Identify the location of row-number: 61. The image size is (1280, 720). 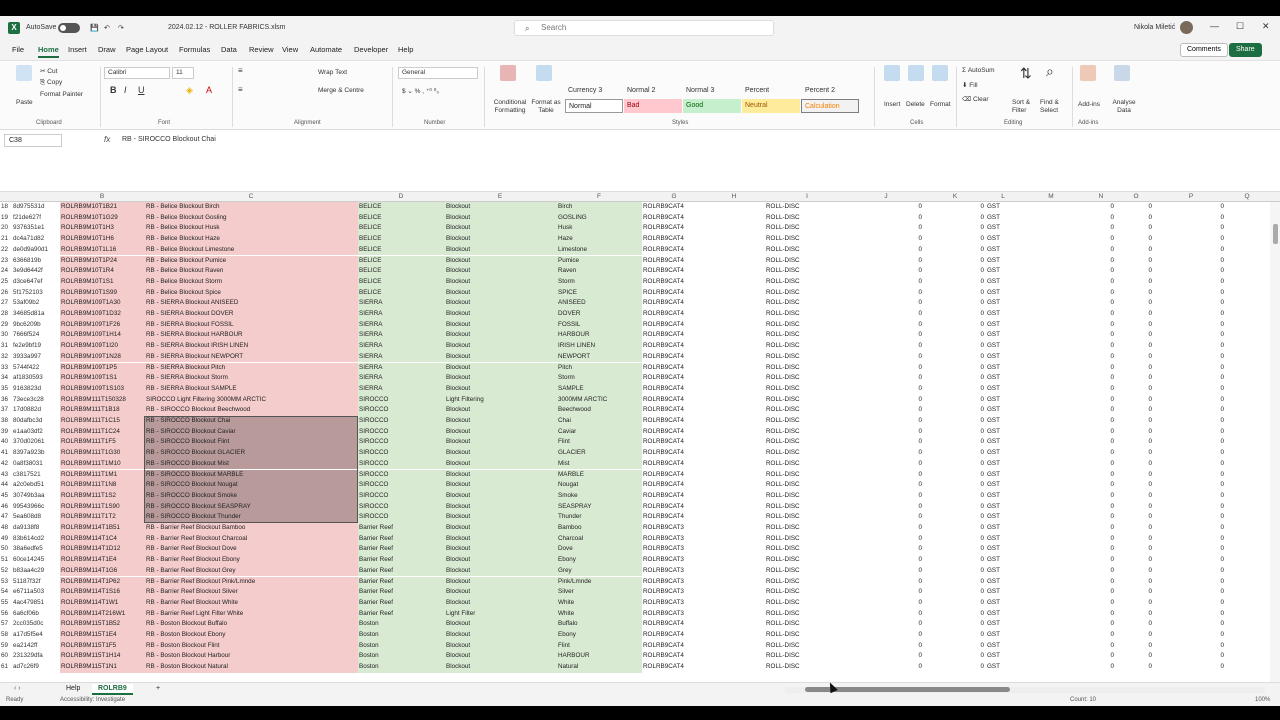
(7, 667).